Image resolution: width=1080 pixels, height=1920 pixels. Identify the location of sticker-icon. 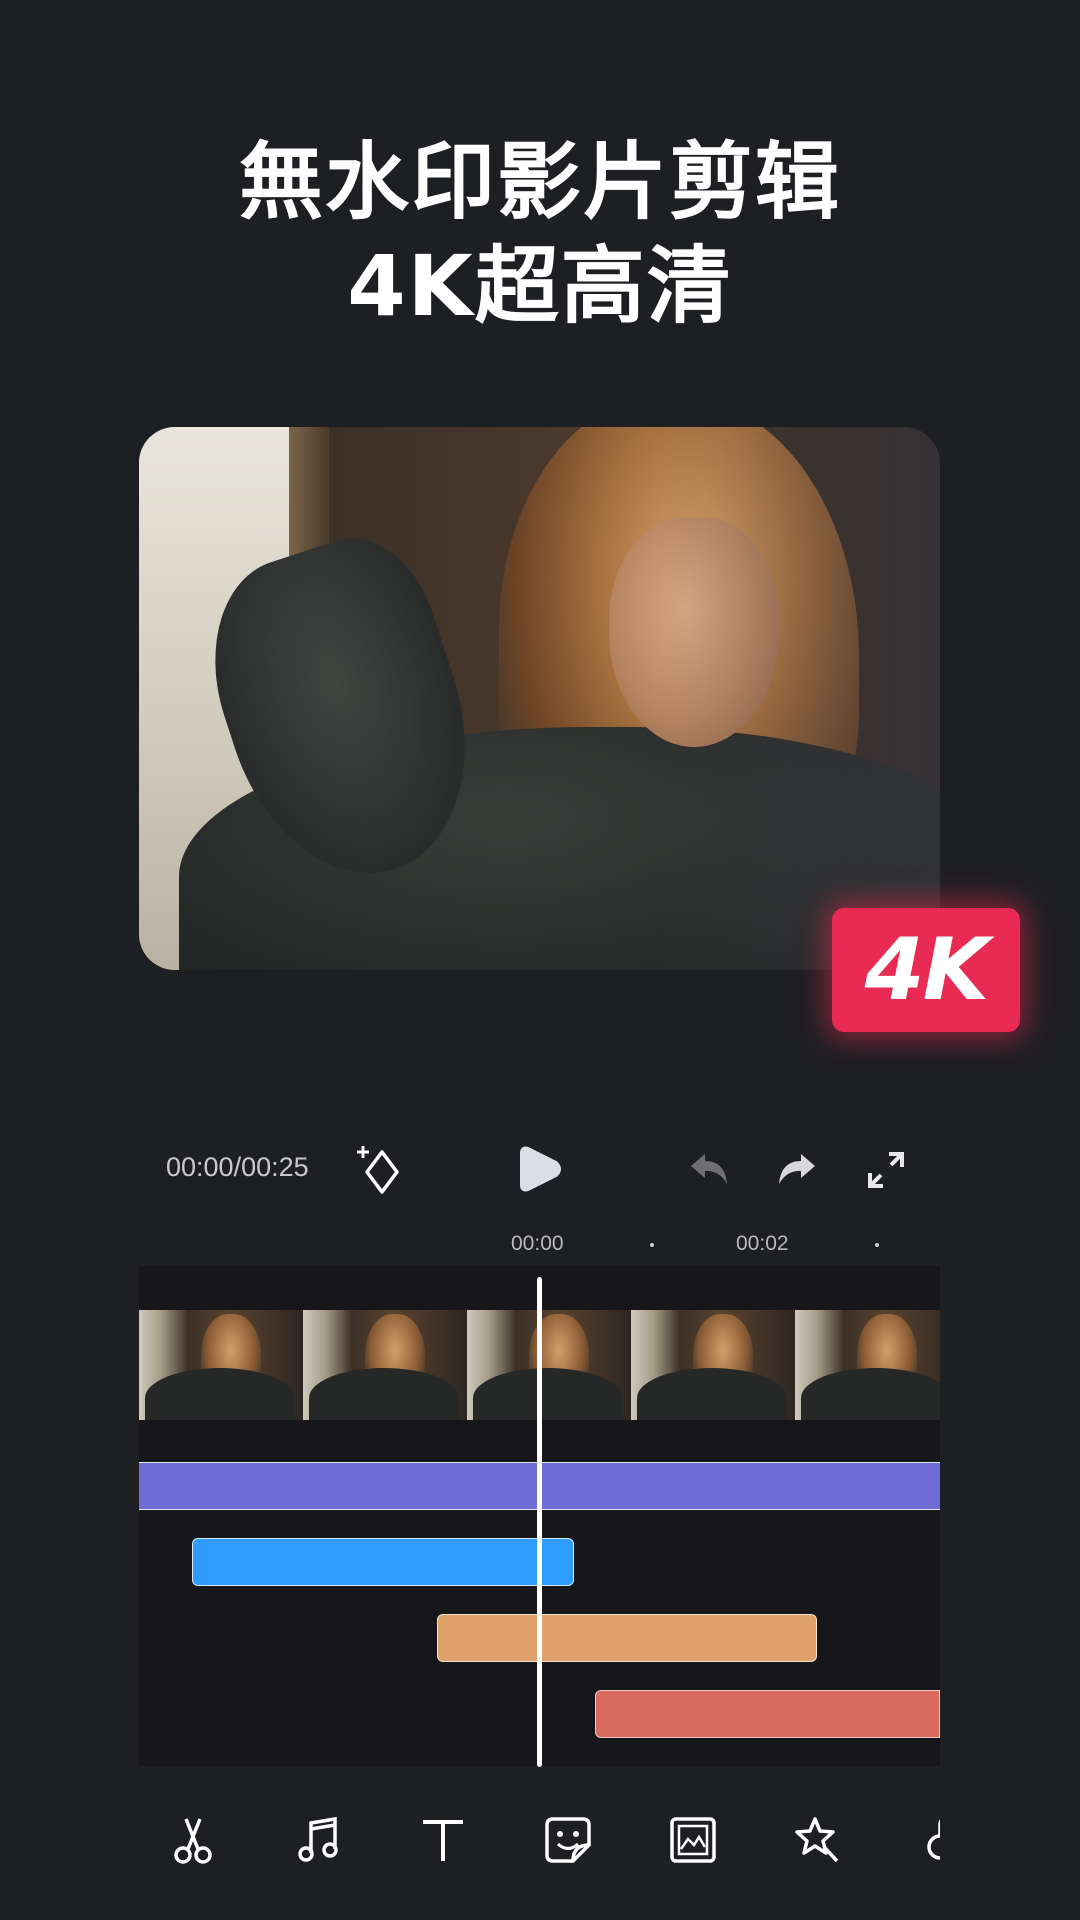
(568, 1840).